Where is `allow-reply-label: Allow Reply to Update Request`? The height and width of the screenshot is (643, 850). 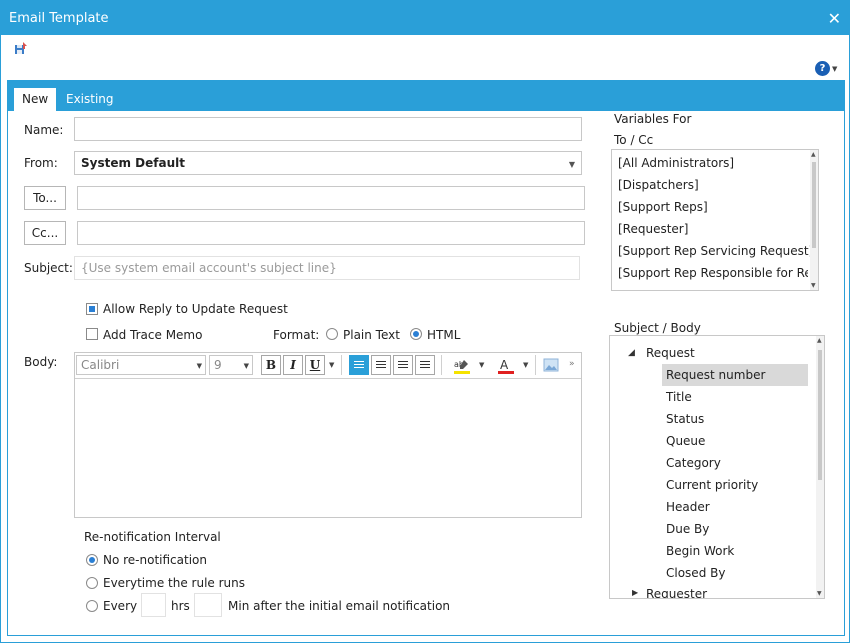 allow-reply-label: Allow Reply to Update Request is located at coordinates (195, 309).